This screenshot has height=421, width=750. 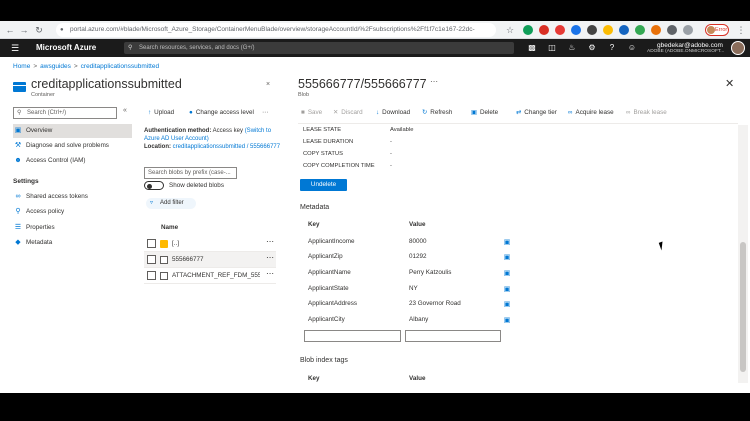 What do you see at coordinates (72, 197) in the screenshot?
I see `menu-item-shared-access-tokens: ∞ Shared access tokens` at bounding box center [72, 197].